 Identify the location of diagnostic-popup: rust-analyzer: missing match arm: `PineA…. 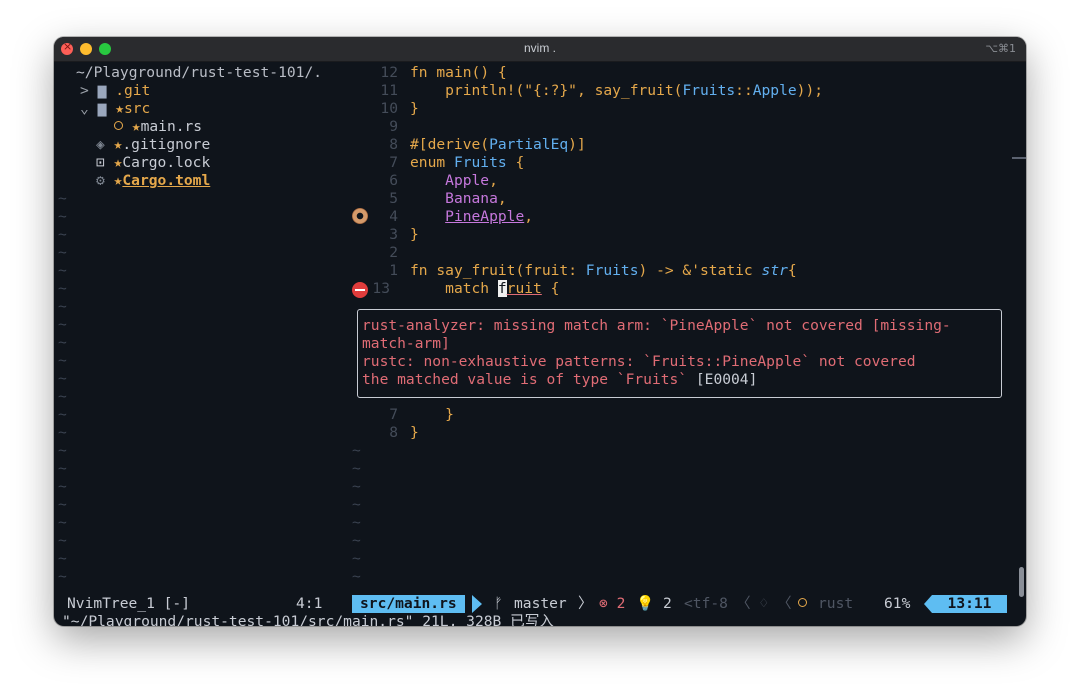
(679, 353).